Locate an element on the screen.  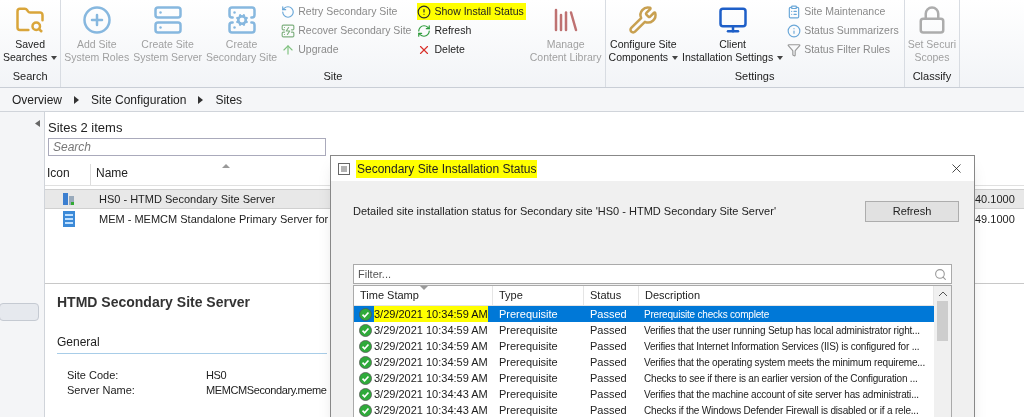
table-cell-text: Prerequisite checks complete is located at coordinates (706, 314).